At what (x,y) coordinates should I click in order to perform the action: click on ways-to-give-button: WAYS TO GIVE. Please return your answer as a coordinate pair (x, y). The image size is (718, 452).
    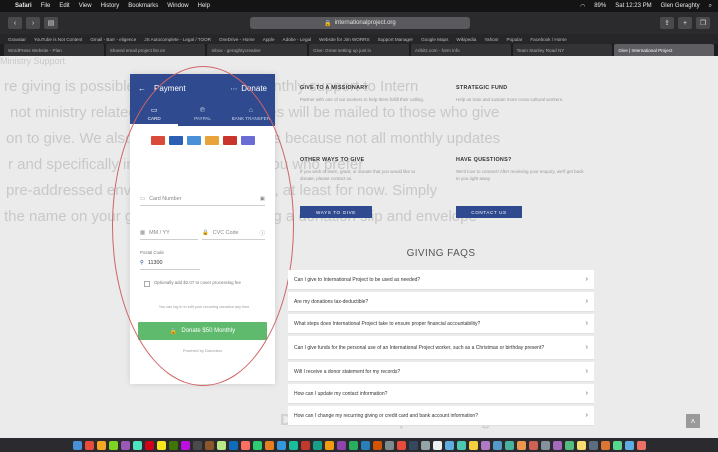
    Looking at the image, I should click on (336, 212).